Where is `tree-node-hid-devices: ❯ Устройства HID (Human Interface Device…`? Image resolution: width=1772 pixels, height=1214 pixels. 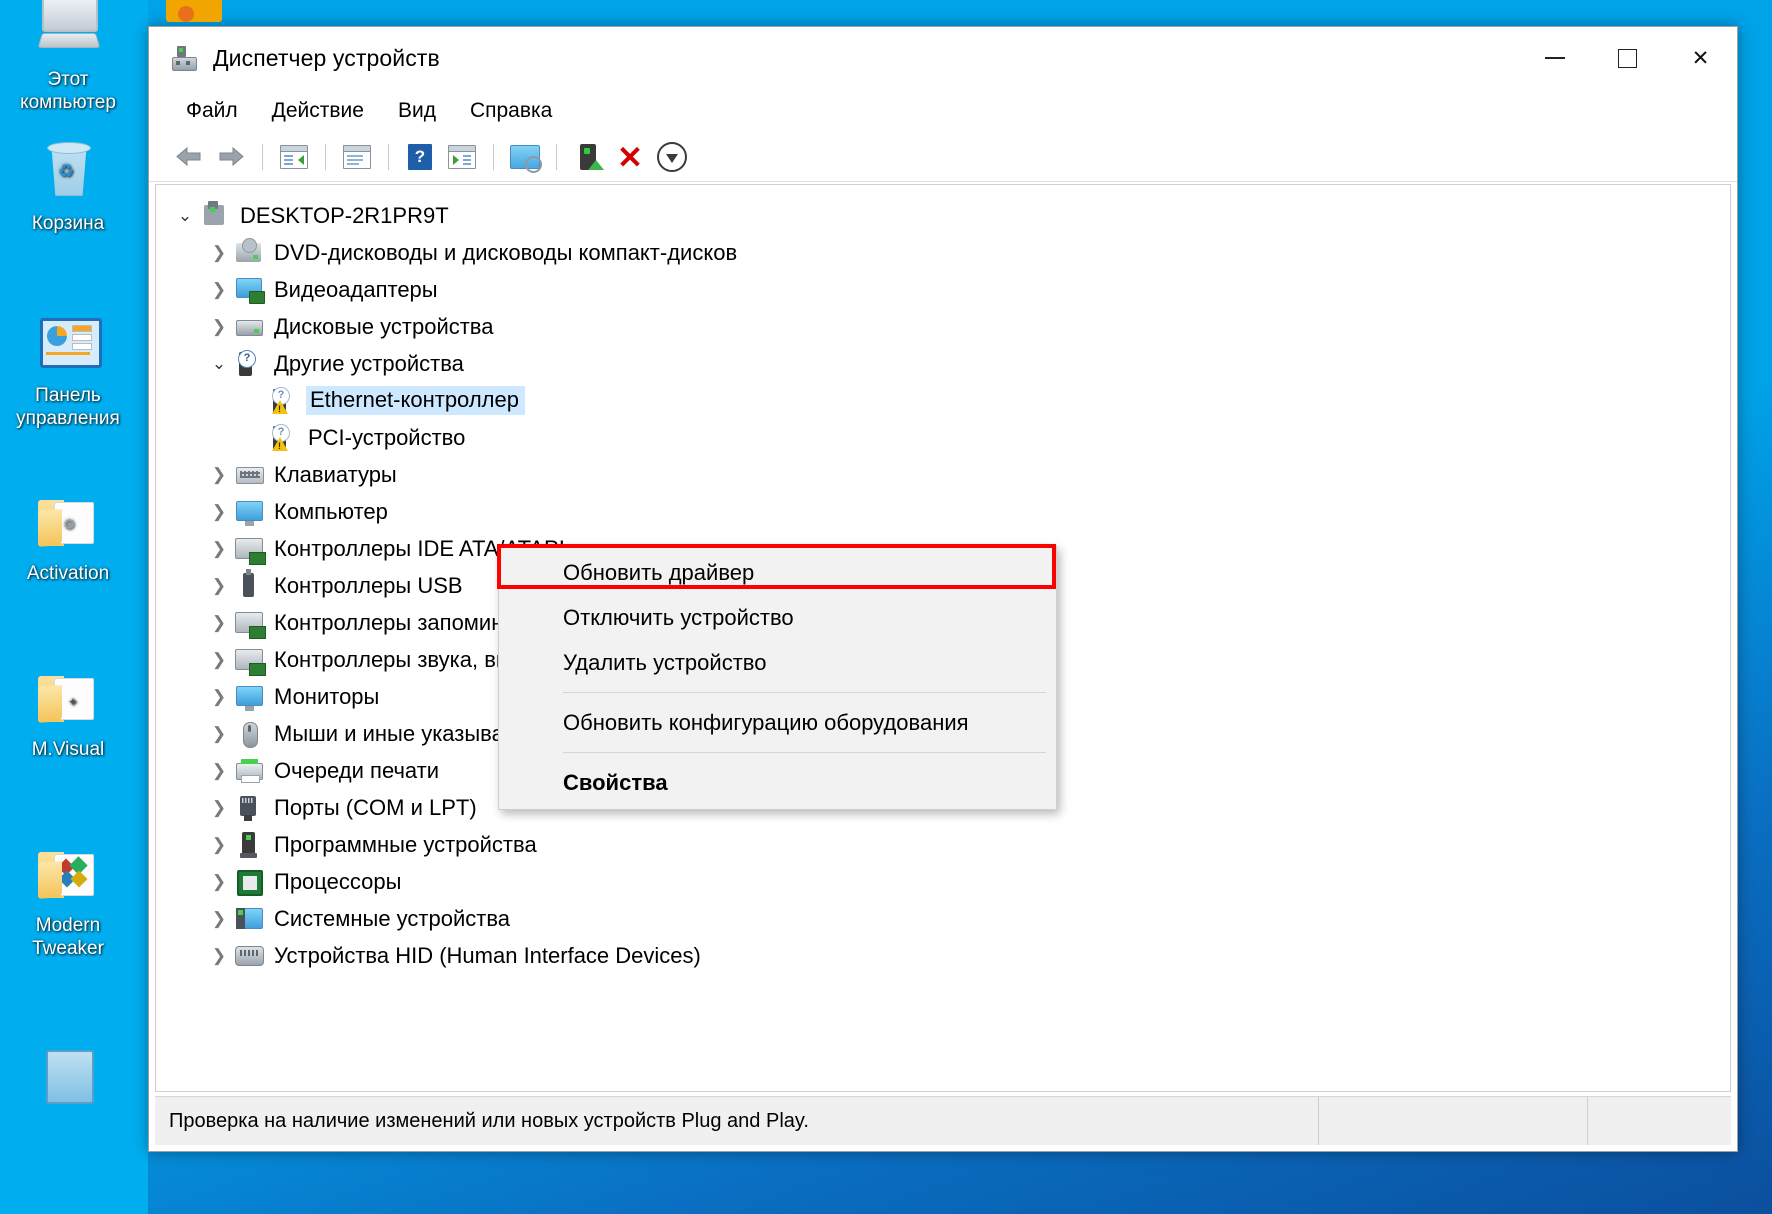 tree-node-hid-devices: ❯ Устройства HID (Human Interface Device… is located at coordinates (950, 955).